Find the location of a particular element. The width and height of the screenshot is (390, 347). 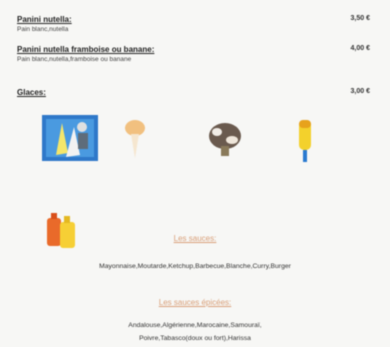

menu-item-panini-nutella: Panini nutella: 3,50 € is located at coordinates (193, 19).